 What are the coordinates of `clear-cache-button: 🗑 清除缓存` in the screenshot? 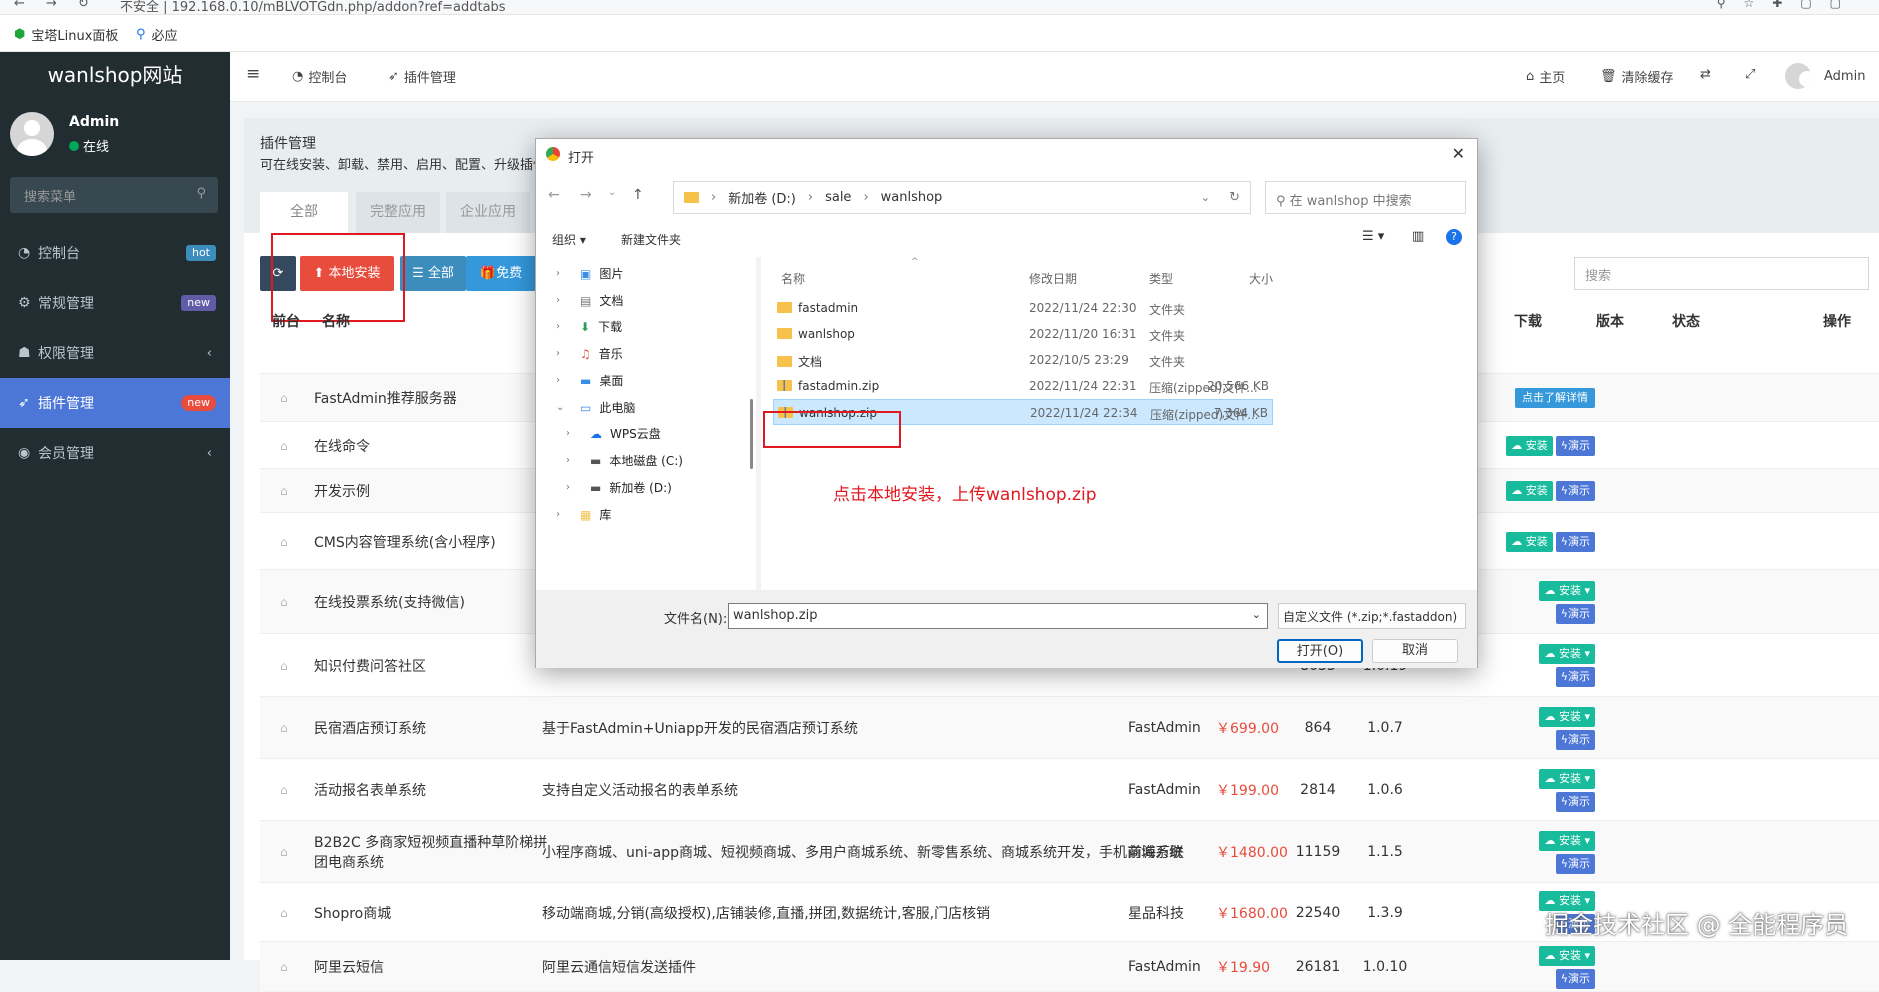 It's located at (1637, 76).